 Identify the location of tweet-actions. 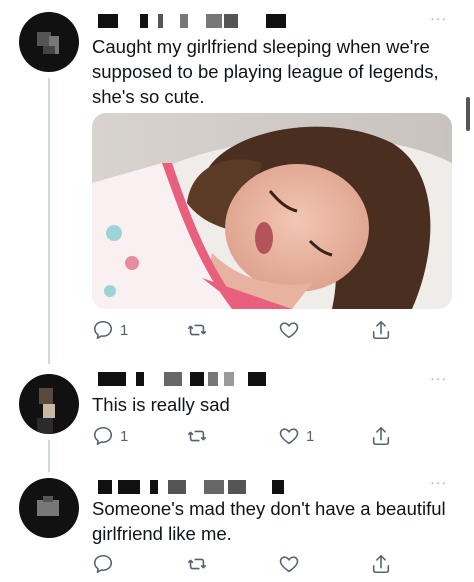
(247, 564).